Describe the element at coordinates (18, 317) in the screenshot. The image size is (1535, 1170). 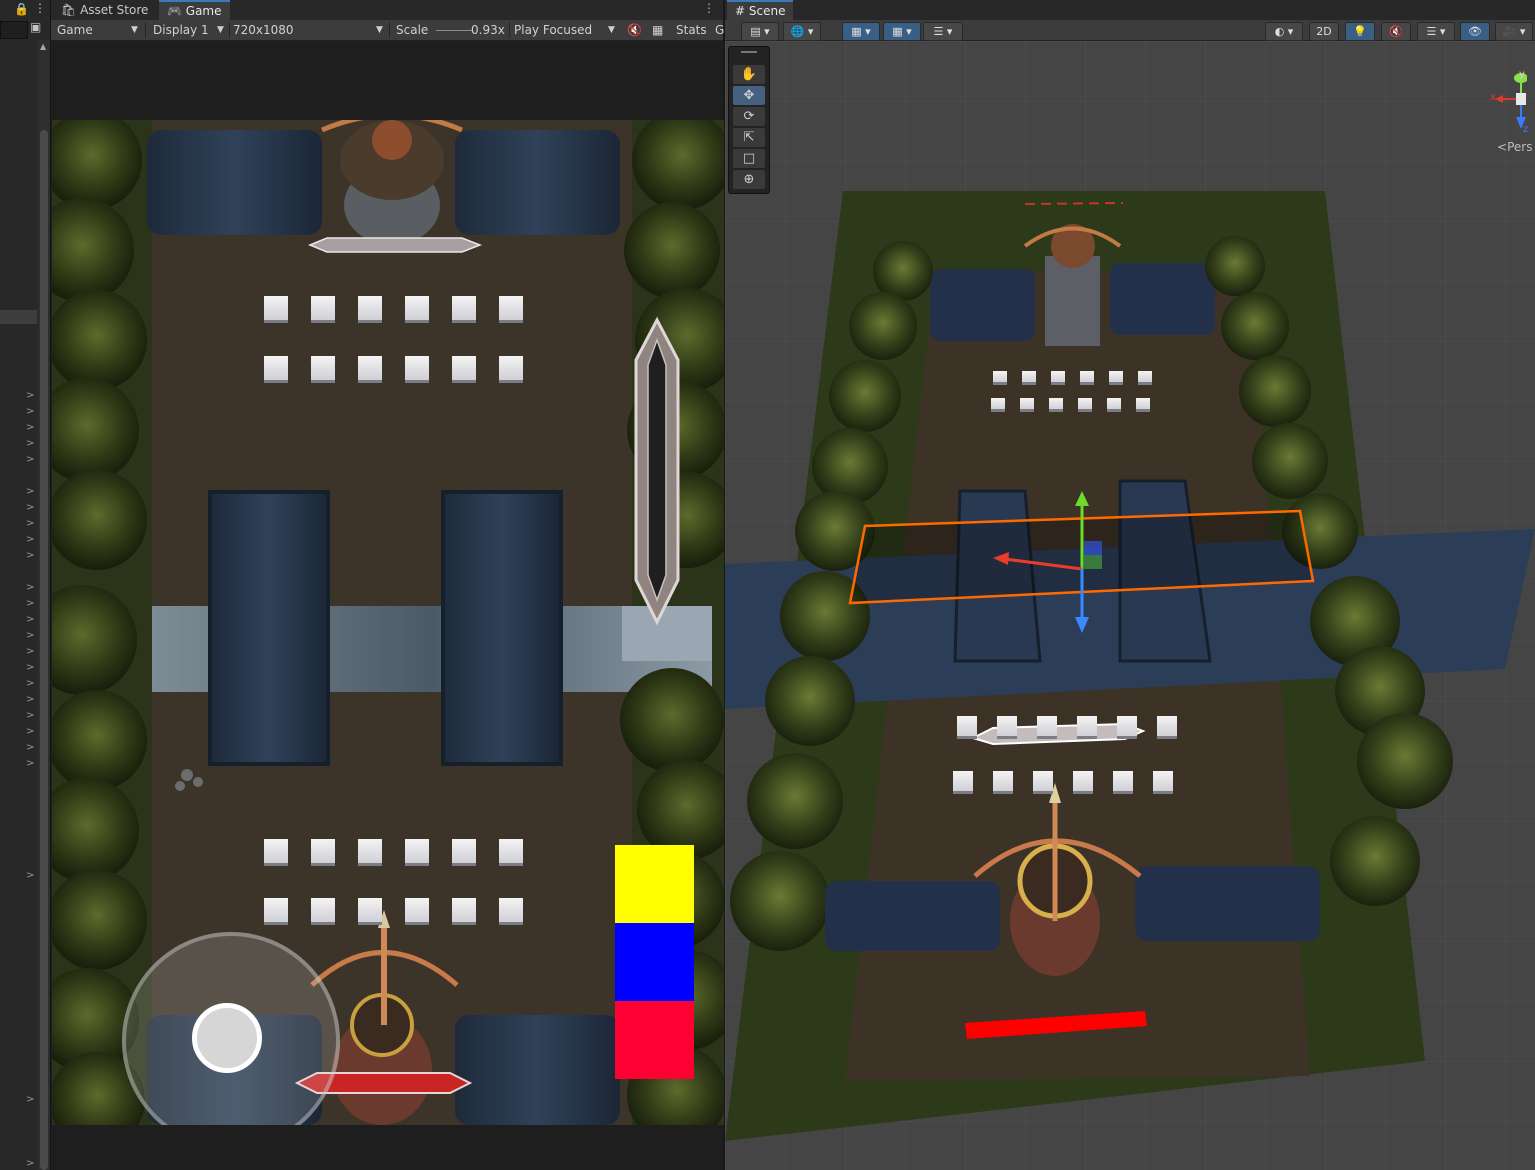
I see `hierarchy-selected-row` at that location.